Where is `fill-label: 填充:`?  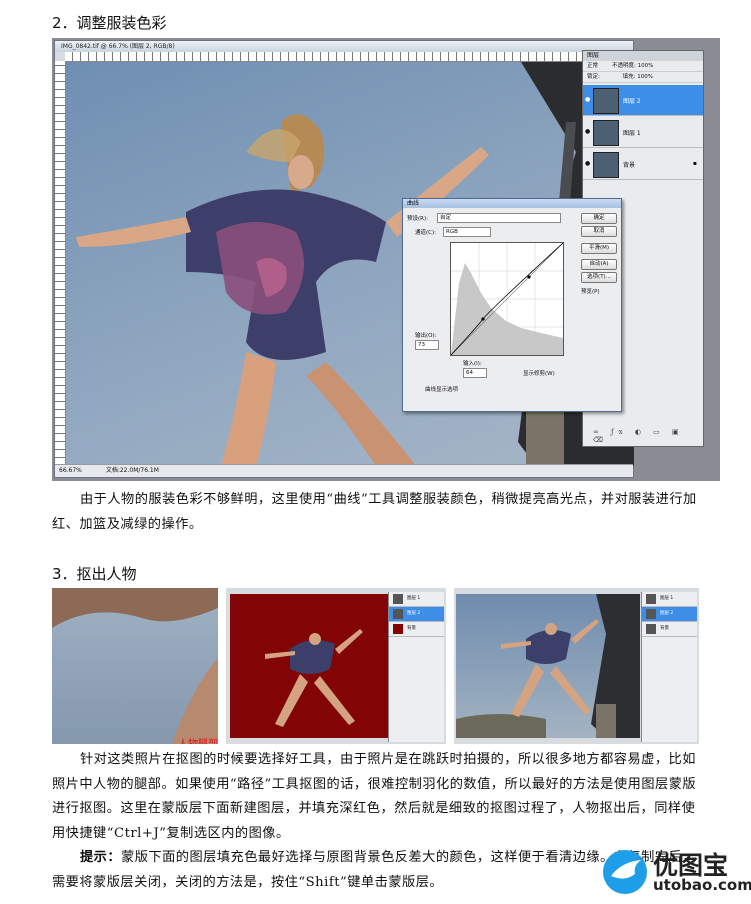 fill-label: 填充: is located at coordinates (629, 77).